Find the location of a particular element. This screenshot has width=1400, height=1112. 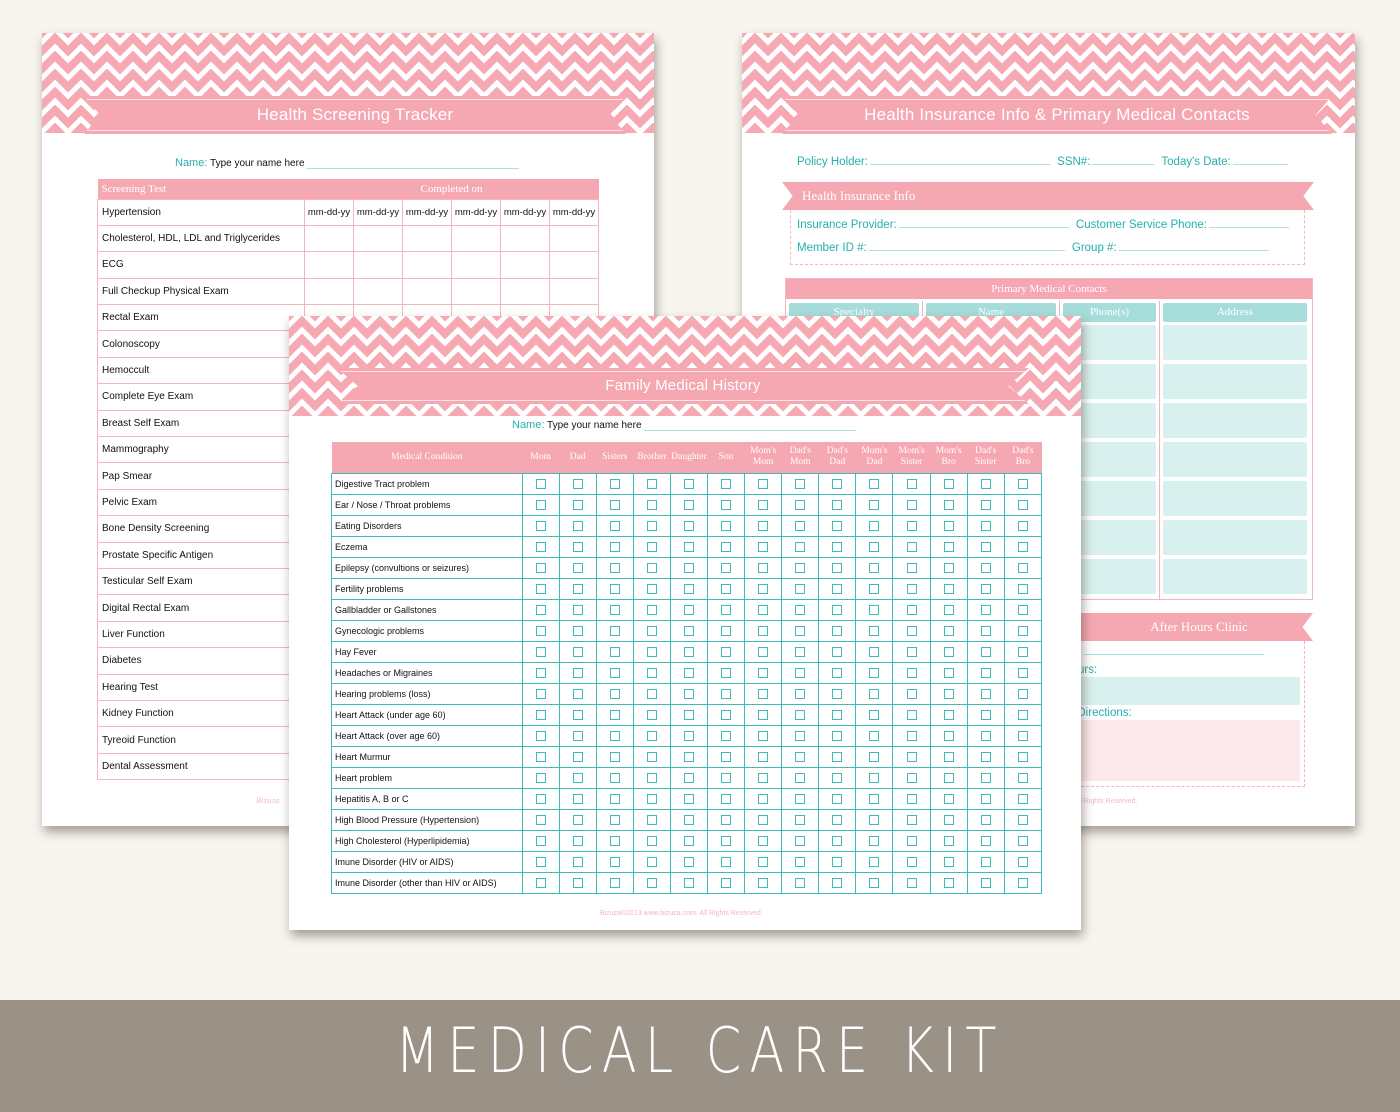

todays-date-field is located at coordinates (1260, 164).